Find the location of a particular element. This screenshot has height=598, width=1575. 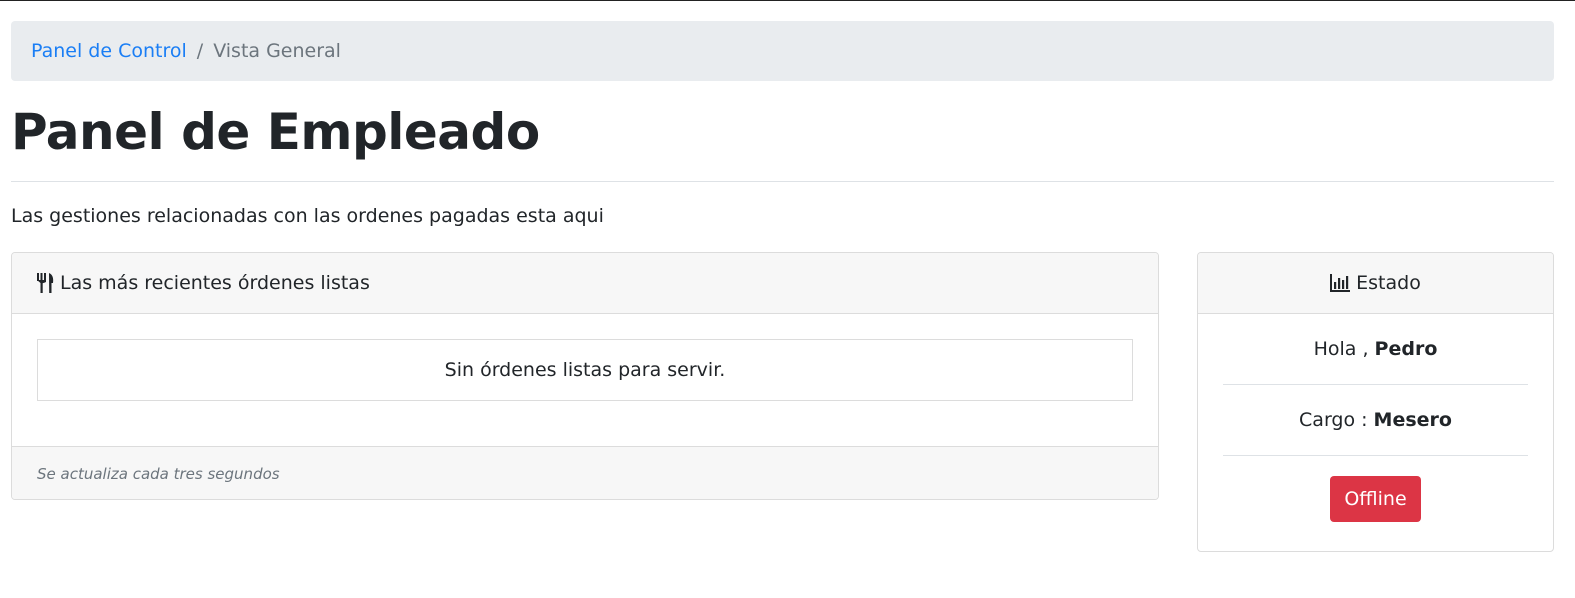

status-header: Estado is located at coordinates (1375, 283).